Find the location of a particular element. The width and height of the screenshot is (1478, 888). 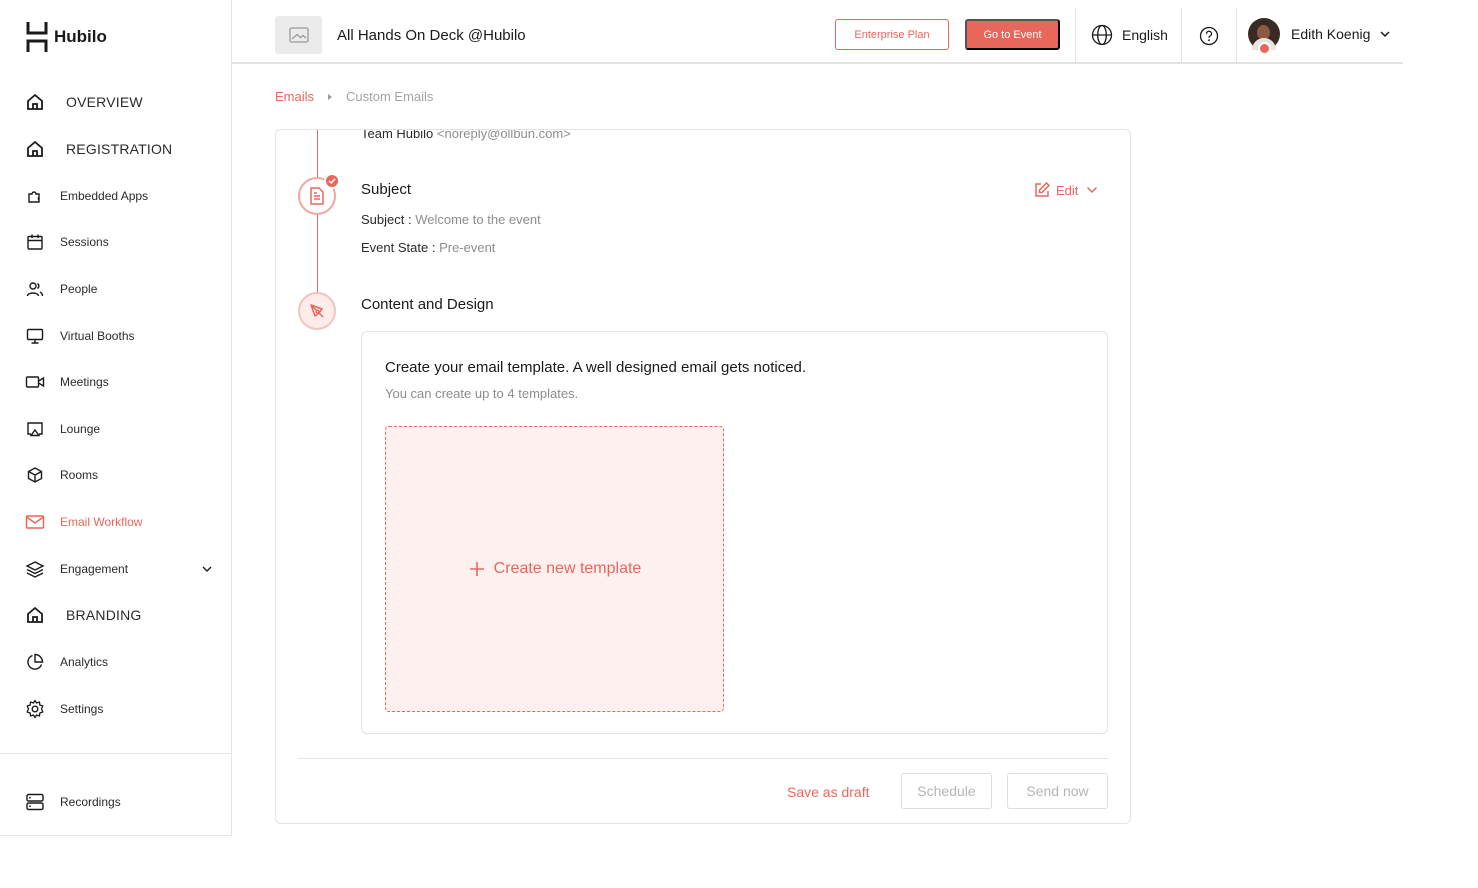

sidebar-item-rooms: Rooms is located at coordinates (119, 475).